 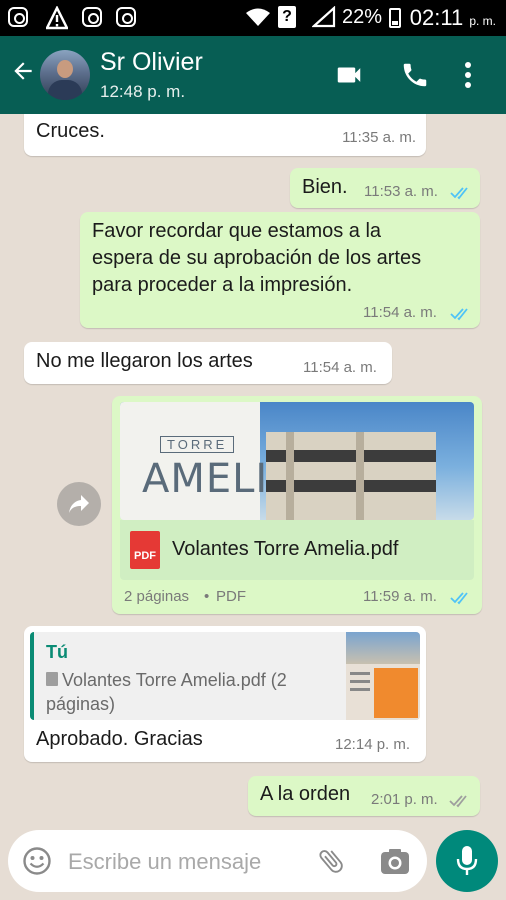 I want to click on delivered-receipt-icon, so click(x=460, y=802).